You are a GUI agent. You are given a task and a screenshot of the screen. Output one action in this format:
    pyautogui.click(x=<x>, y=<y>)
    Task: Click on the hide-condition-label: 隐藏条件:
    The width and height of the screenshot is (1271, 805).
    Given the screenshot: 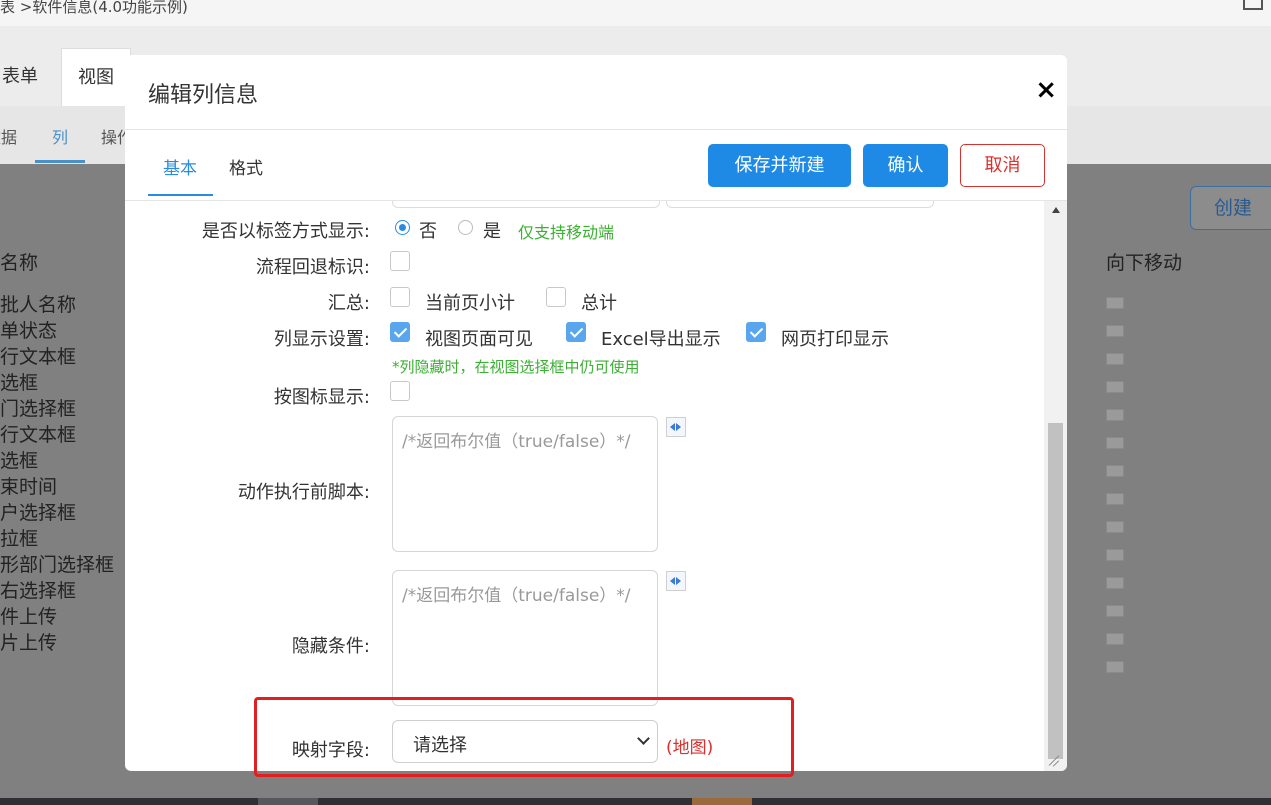 What is the action you would take?
    pyautogui.click(x=330, y=646)
    